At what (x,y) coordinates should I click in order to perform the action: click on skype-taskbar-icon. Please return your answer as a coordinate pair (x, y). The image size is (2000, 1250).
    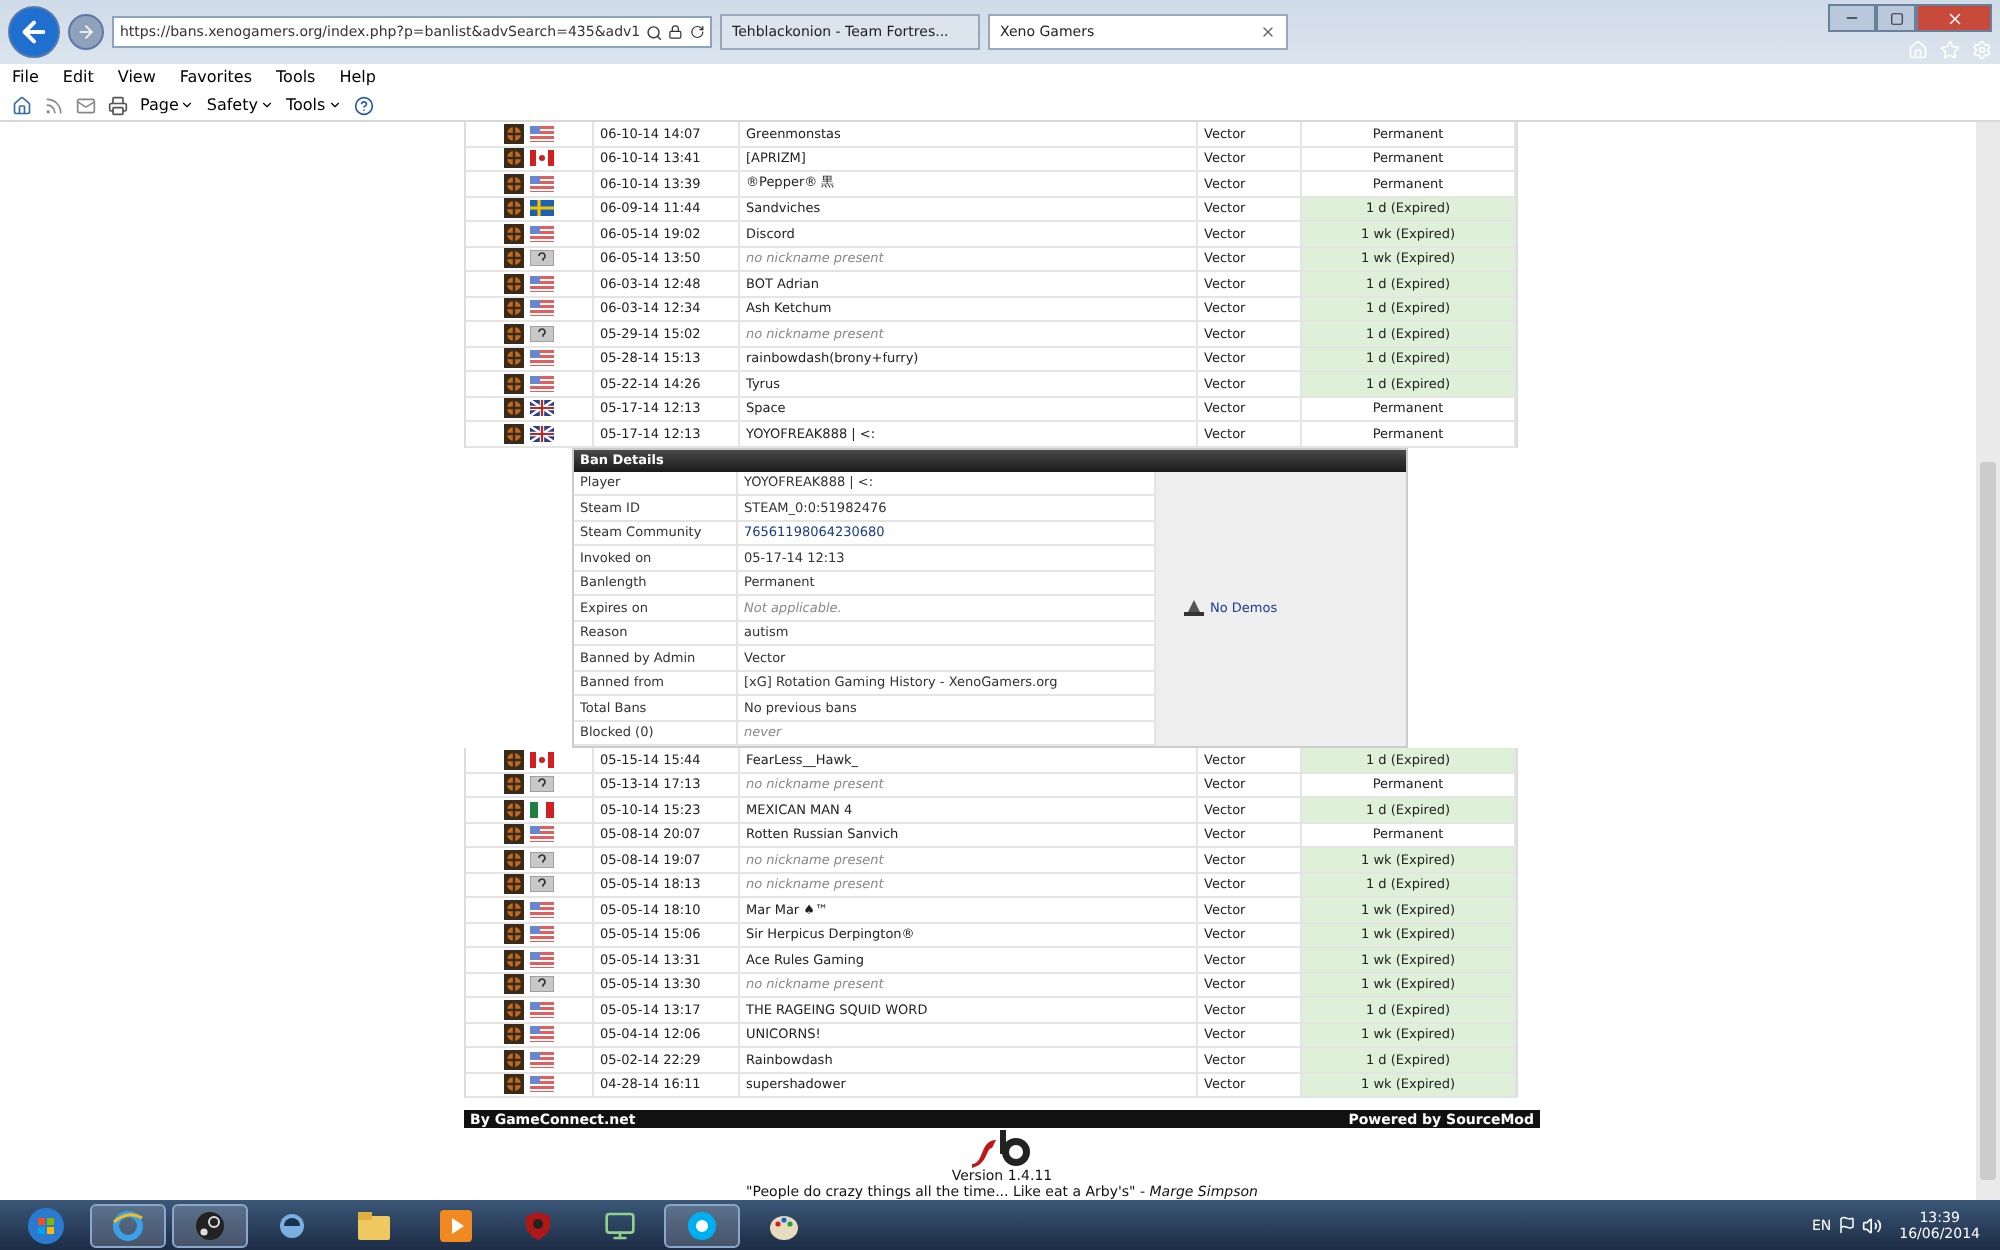
    Looking at the image, I should click on (702, 1225).